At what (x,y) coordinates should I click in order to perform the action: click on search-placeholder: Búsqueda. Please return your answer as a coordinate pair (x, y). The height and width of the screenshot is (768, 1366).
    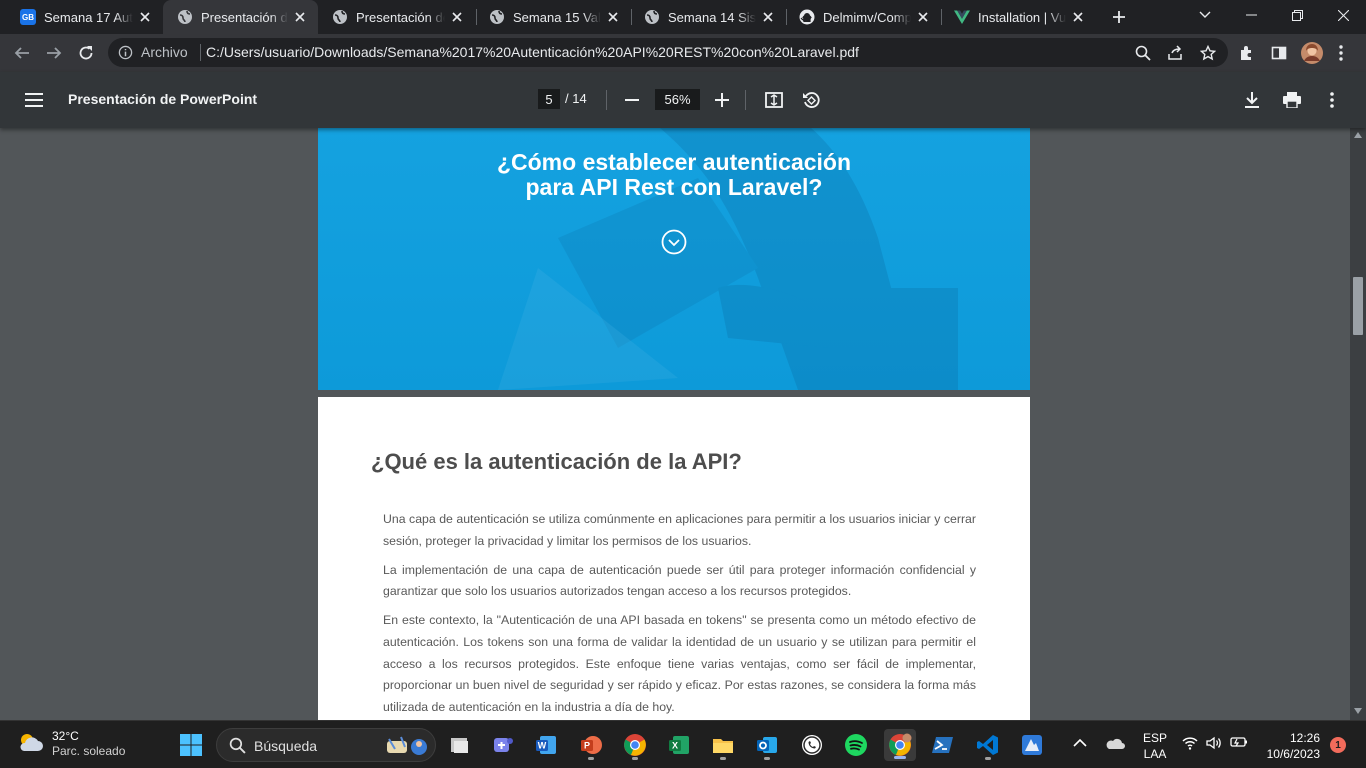
    Looking at the image, I should click on (286, 746).